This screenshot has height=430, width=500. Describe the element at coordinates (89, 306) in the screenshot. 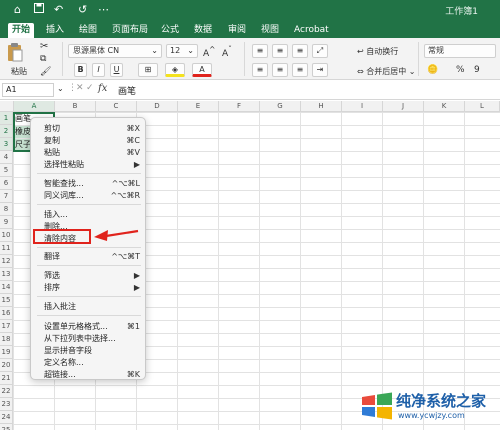

I see `menu-item-insert-comment: 插入批注` at that location.